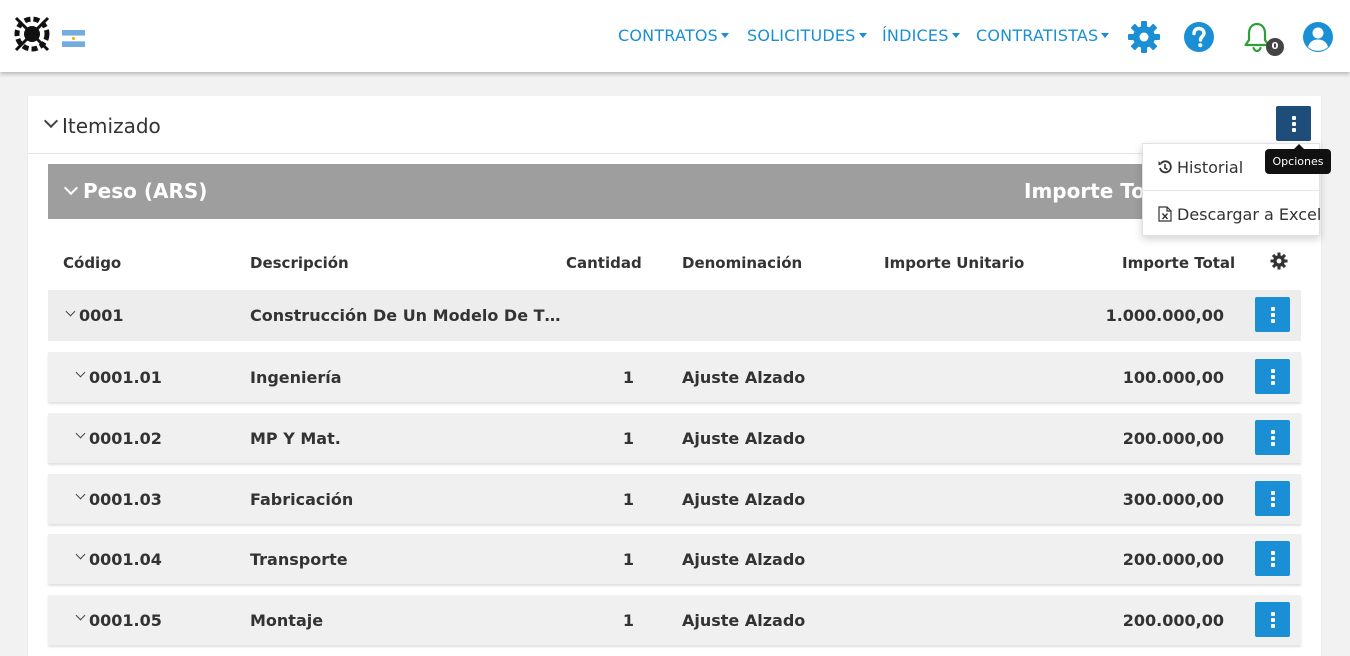  I want to click on cell-codigo: 0001.05, so click(125, 620).